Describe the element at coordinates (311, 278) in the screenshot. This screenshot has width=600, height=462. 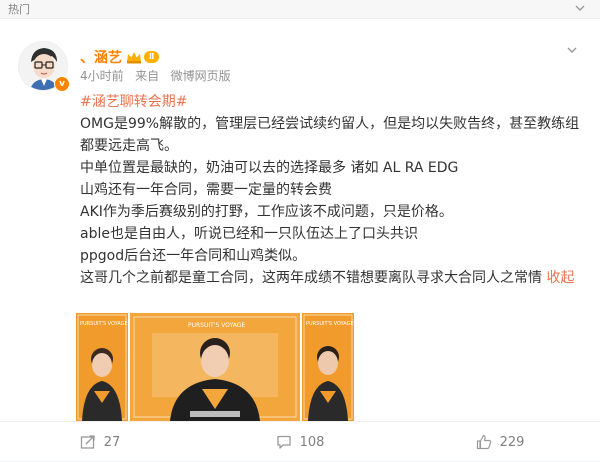
I see `post-line: 这哥几个之前都是童工合同，这两年成绩不错想要离队寻求大合同人之常情` at that location.